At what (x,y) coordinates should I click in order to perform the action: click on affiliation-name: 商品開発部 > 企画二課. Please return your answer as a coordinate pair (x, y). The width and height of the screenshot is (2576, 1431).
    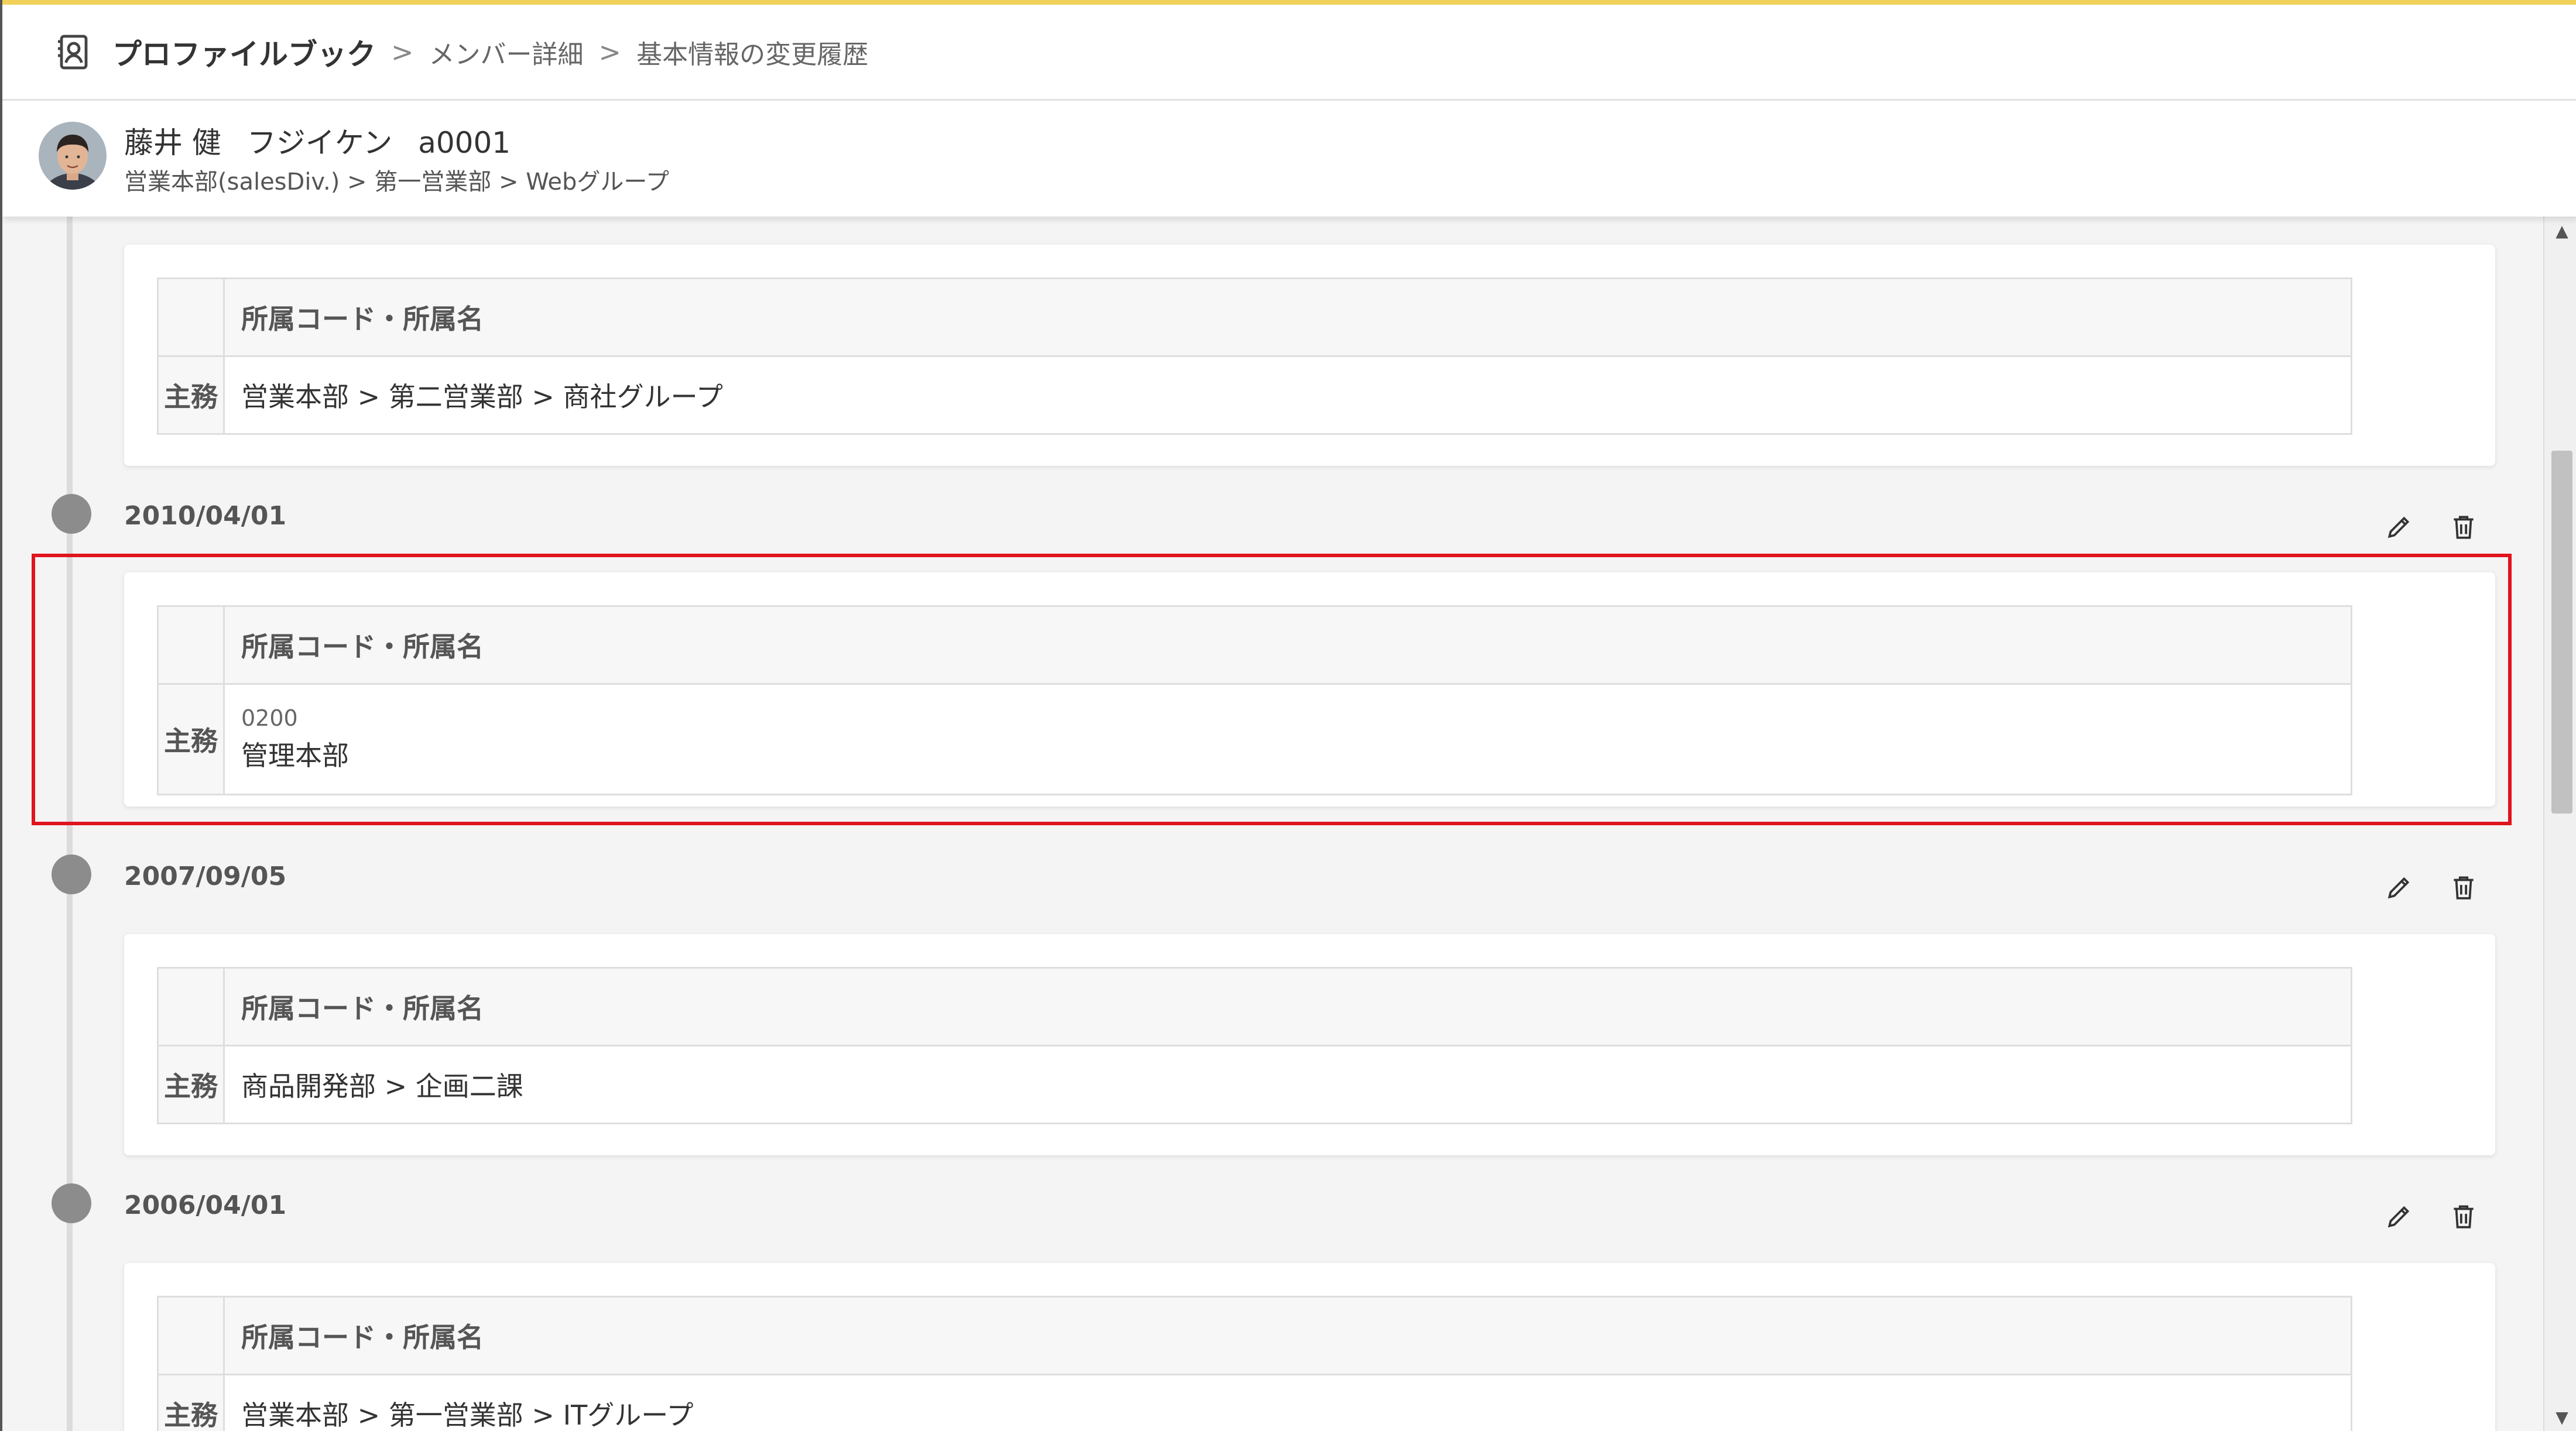
    Looking at the image, I should click on (1287, 1084).